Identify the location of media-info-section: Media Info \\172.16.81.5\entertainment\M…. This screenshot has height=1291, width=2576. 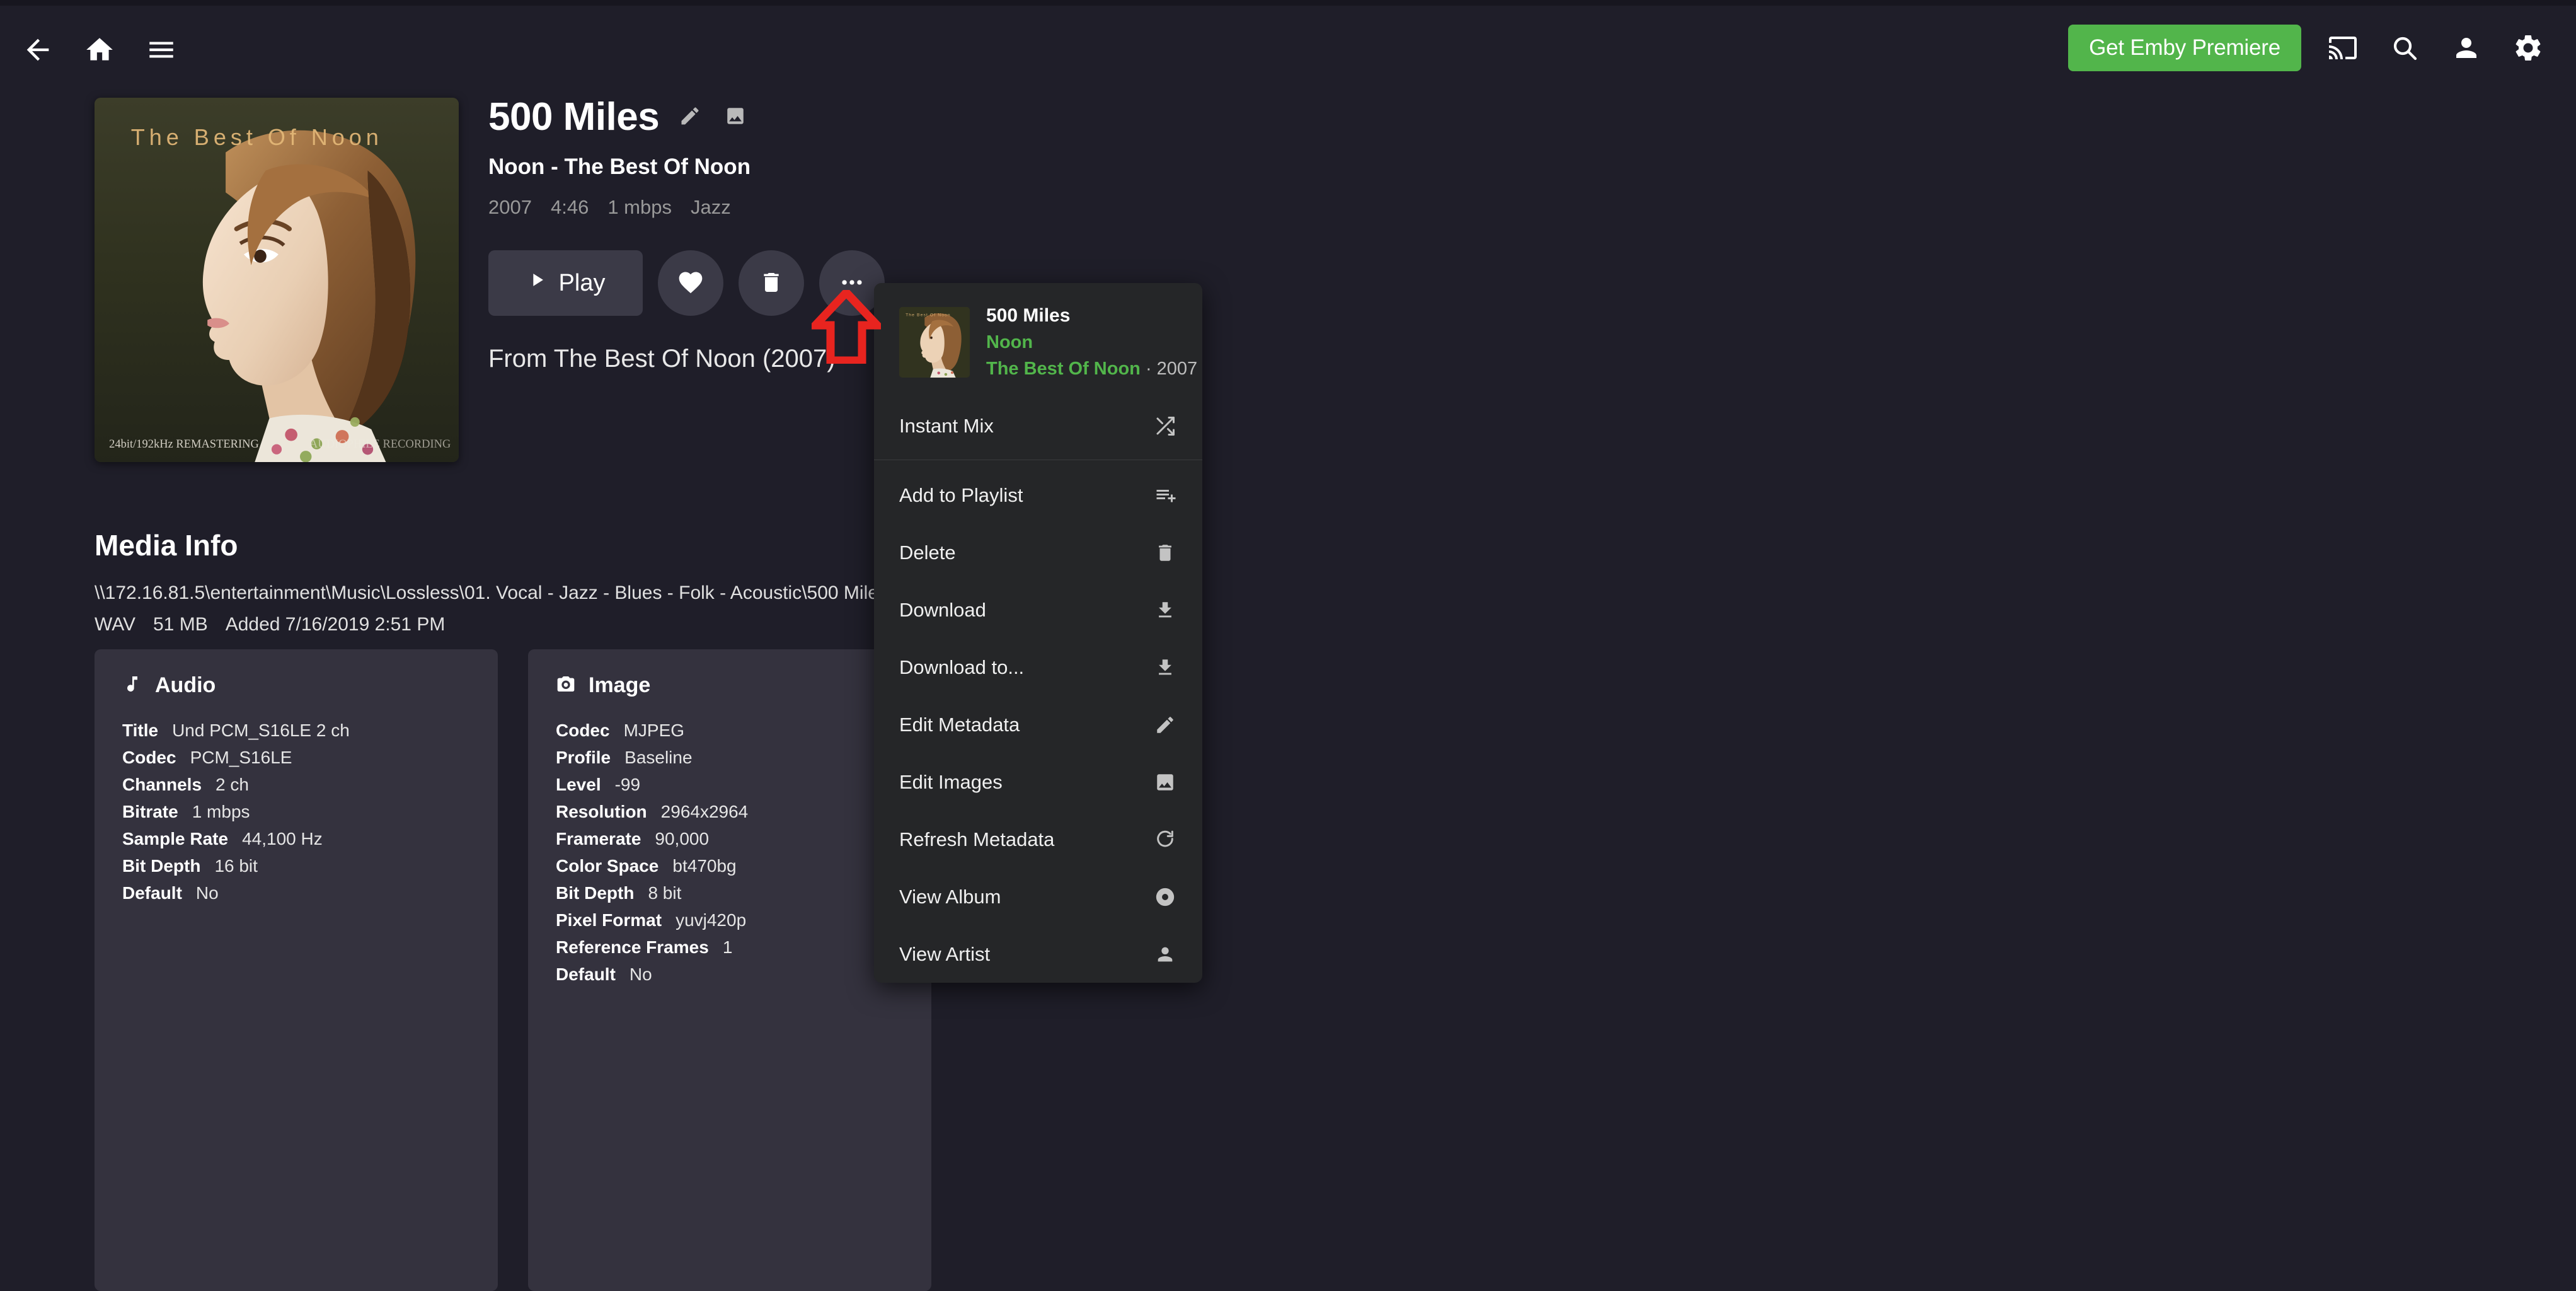
(491, 581).